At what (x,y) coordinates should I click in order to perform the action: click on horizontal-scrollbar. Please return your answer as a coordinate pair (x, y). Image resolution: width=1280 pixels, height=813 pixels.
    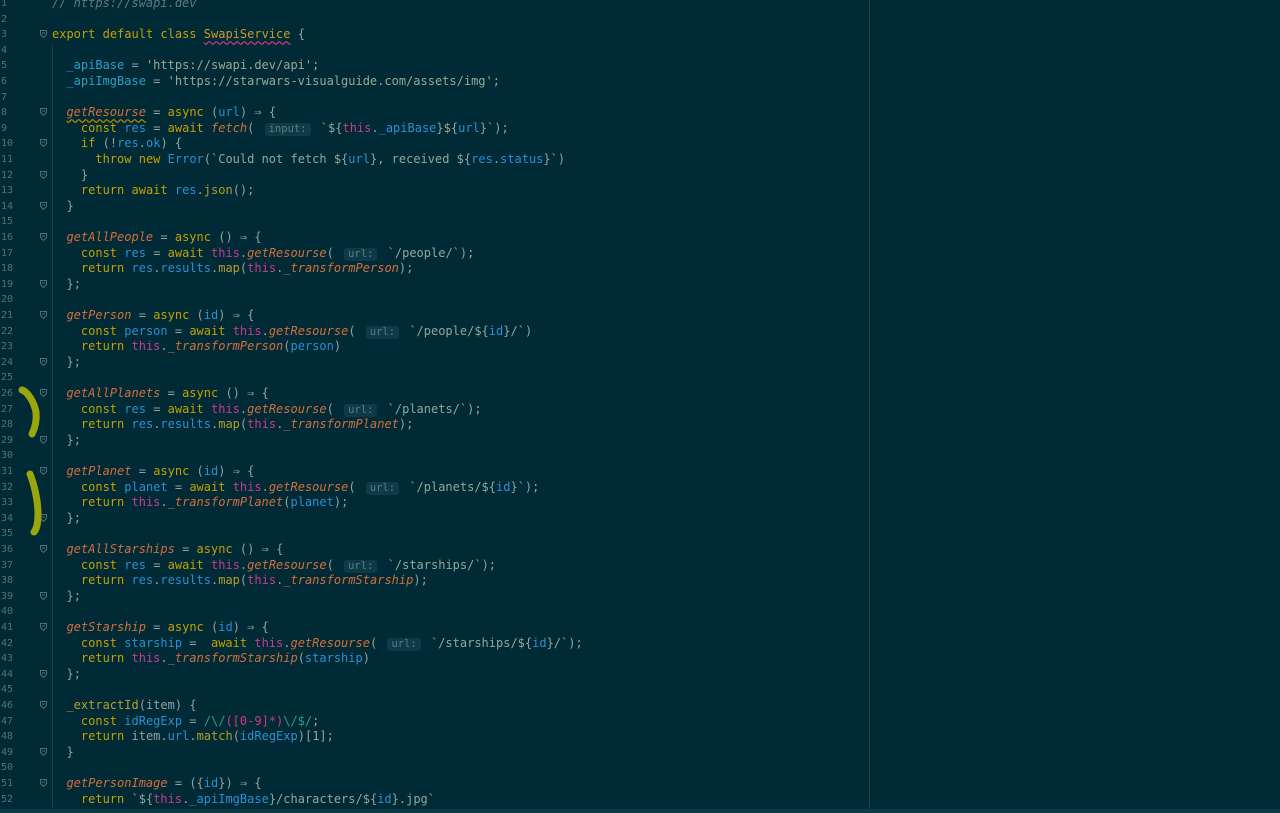
    Looking at the image, I should click on (640, 811).